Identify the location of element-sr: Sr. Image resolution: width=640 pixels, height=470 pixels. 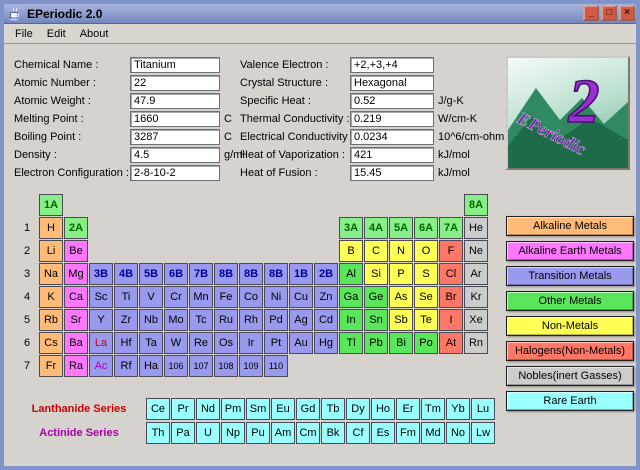
(76, 320).